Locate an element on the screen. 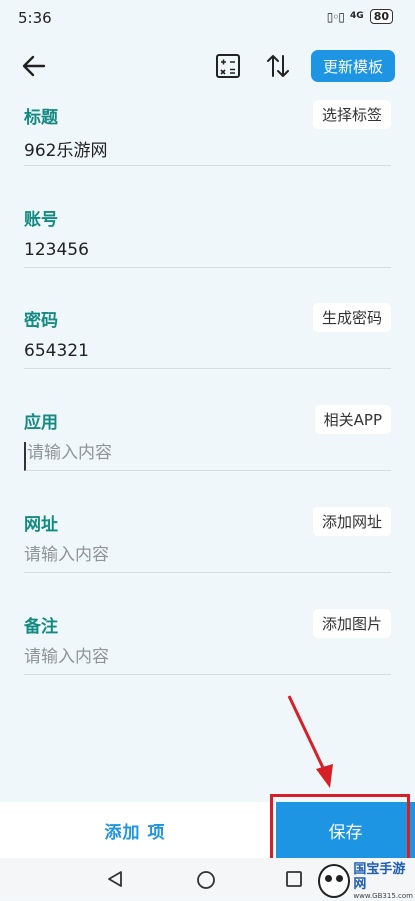 Image resolution: width=415 pixels, height=901 pixels. status-icons: ▯◦▯ 4G 80 is located at coordinates (360, 16).